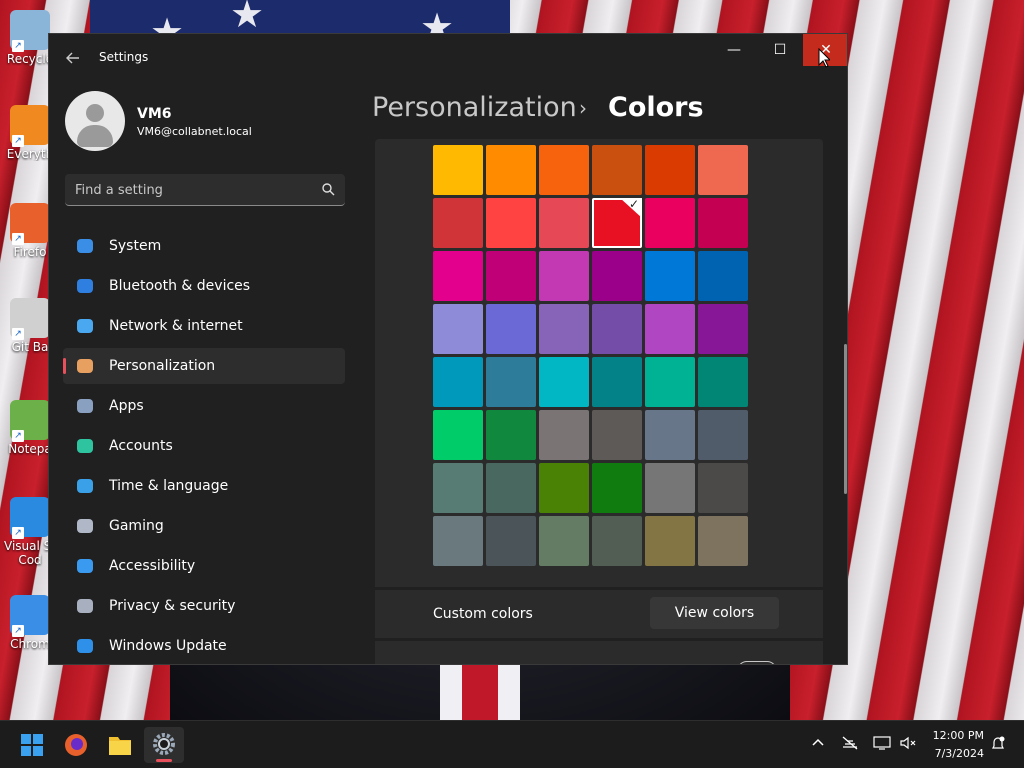  Describe the element at coordinates (956, 735) in the screenshot. I see `clock-time: 12:00 PM` at that location.